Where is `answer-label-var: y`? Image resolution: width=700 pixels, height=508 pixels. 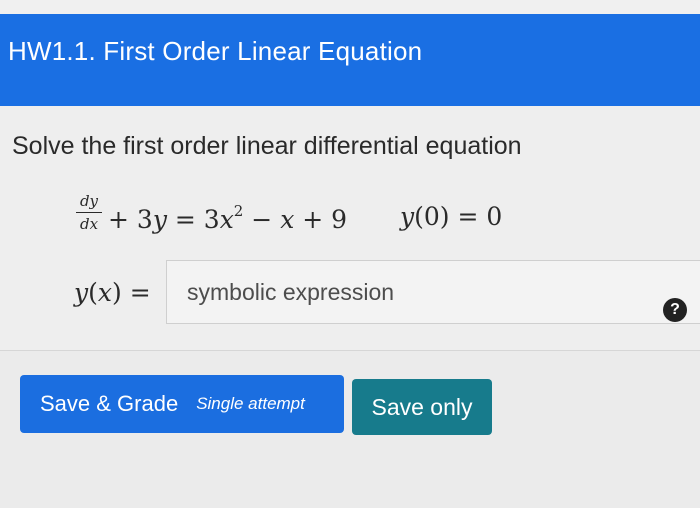 answer-label-var: y is located at coordinates (81, 292).